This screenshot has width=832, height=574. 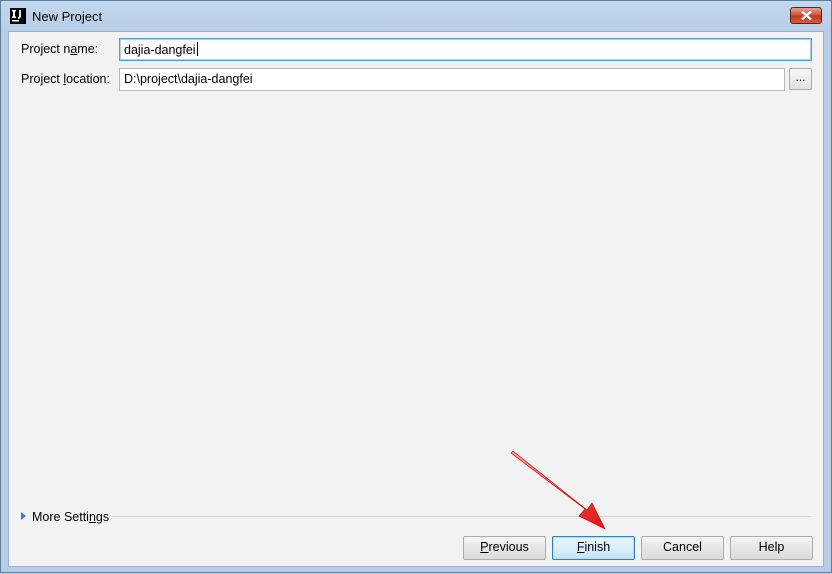 I want to click on window-title: New Project, so click(x=67, y=16).